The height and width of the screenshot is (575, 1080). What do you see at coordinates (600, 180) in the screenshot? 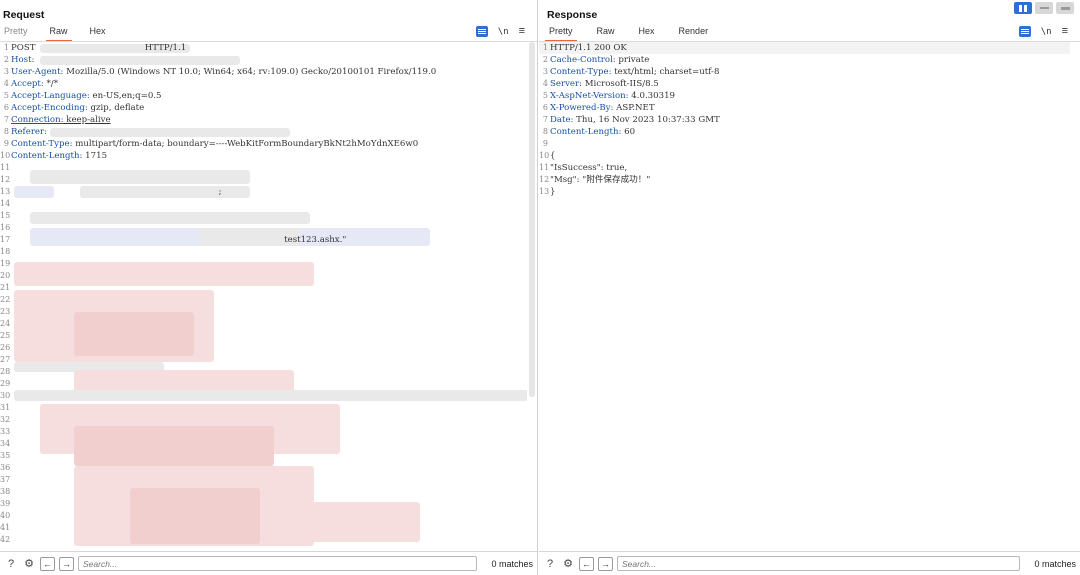
I see `line-content: "Msg": "附件保存成功！"` at bounding box center [600, 180].